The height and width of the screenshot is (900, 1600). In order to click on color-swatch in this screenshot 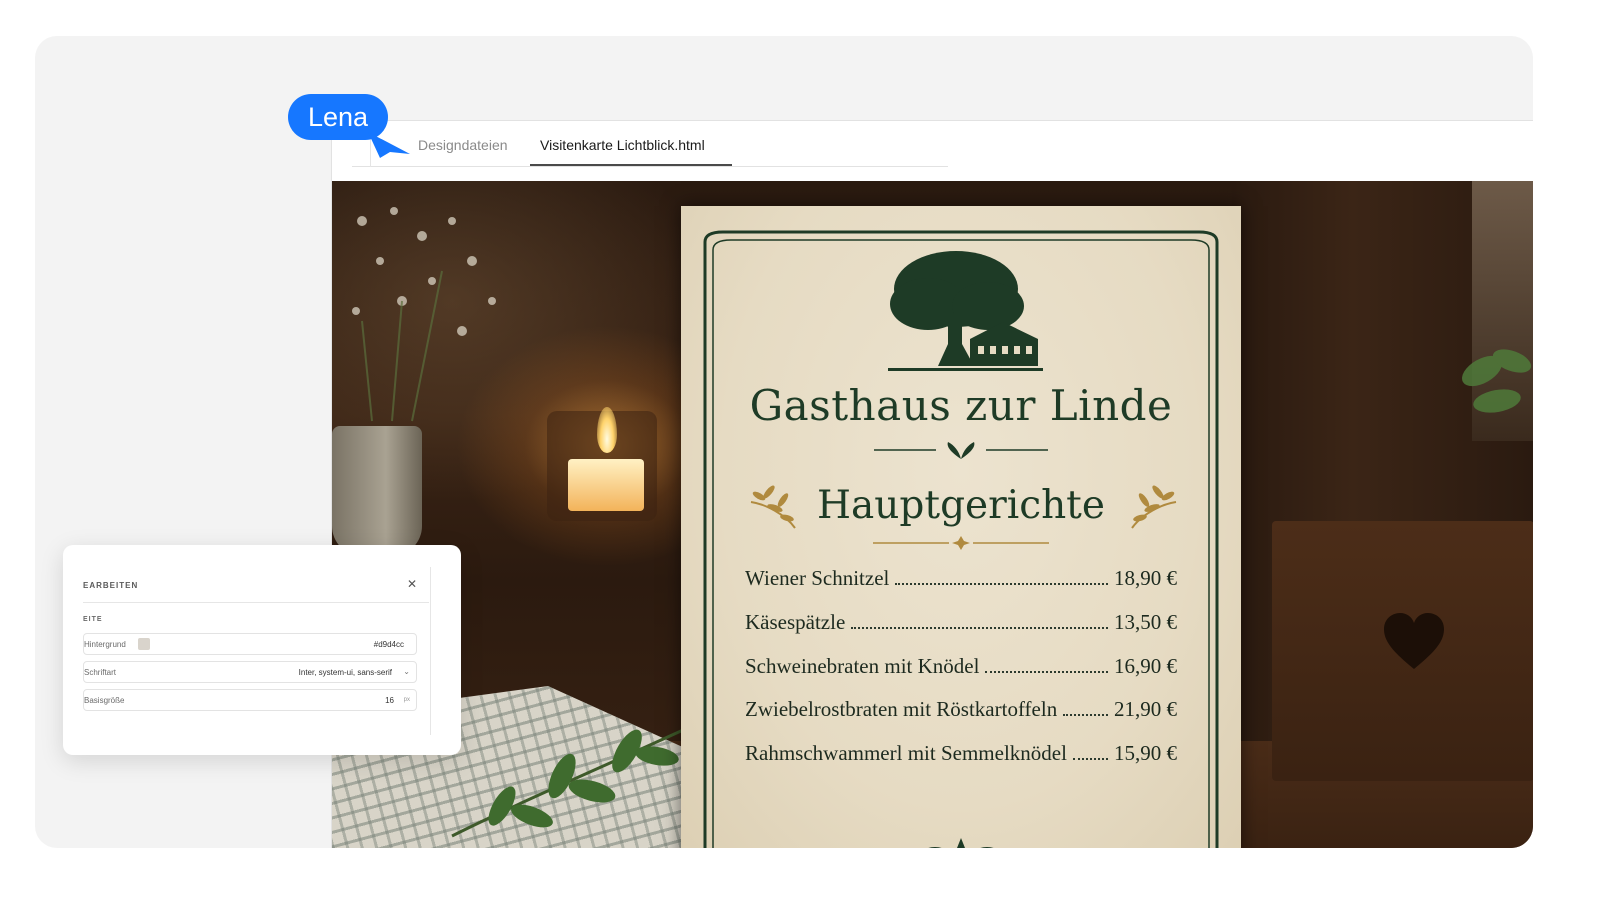, I will do `click(144, 644)`.